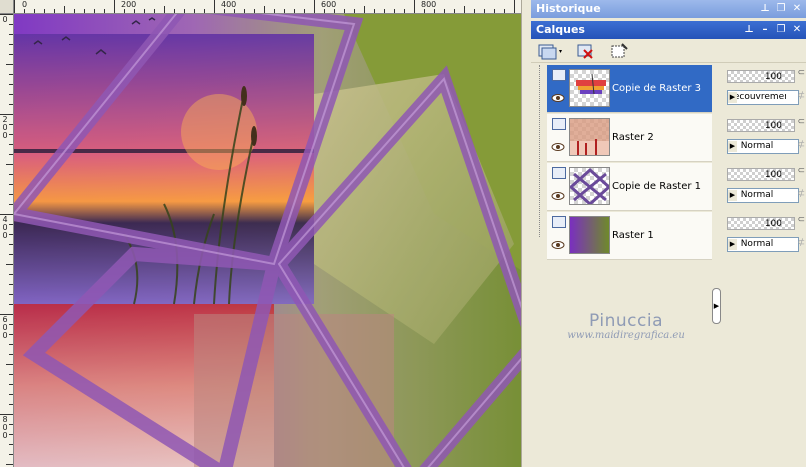  I want to click on new-layer-icon, so click(550, 52).